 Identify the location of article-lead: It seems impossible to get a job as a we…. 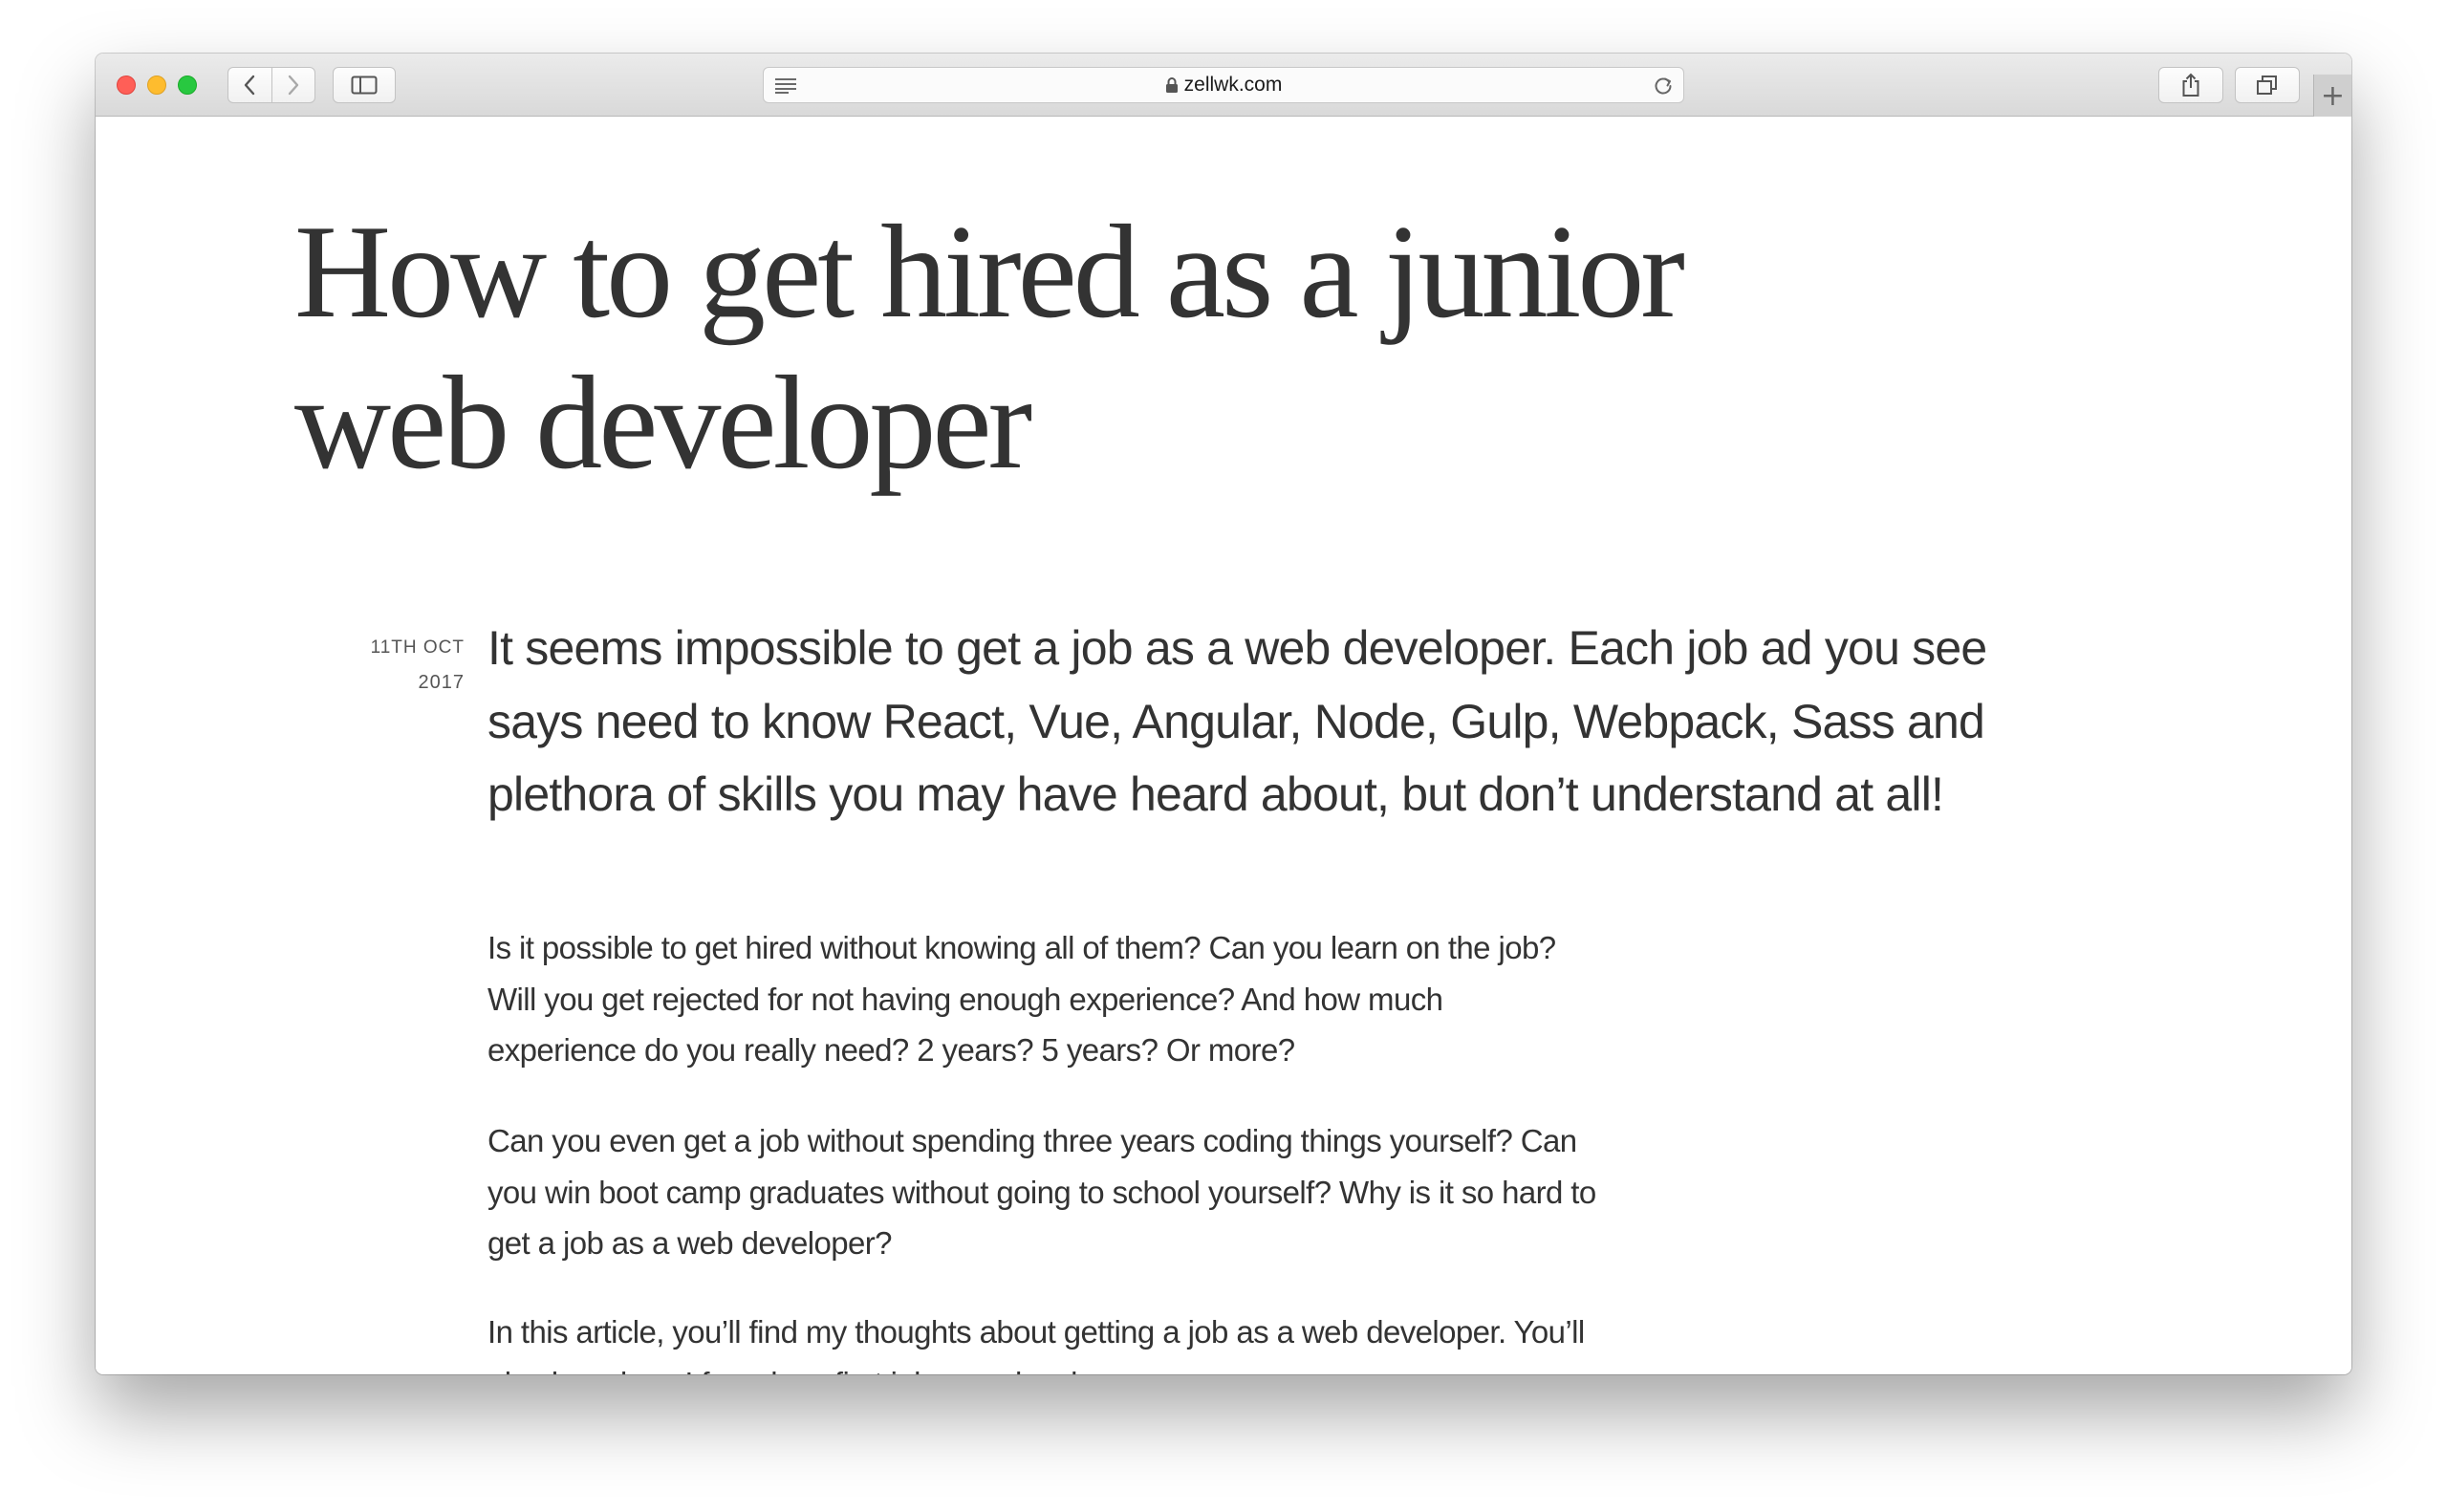
(1237, 721).